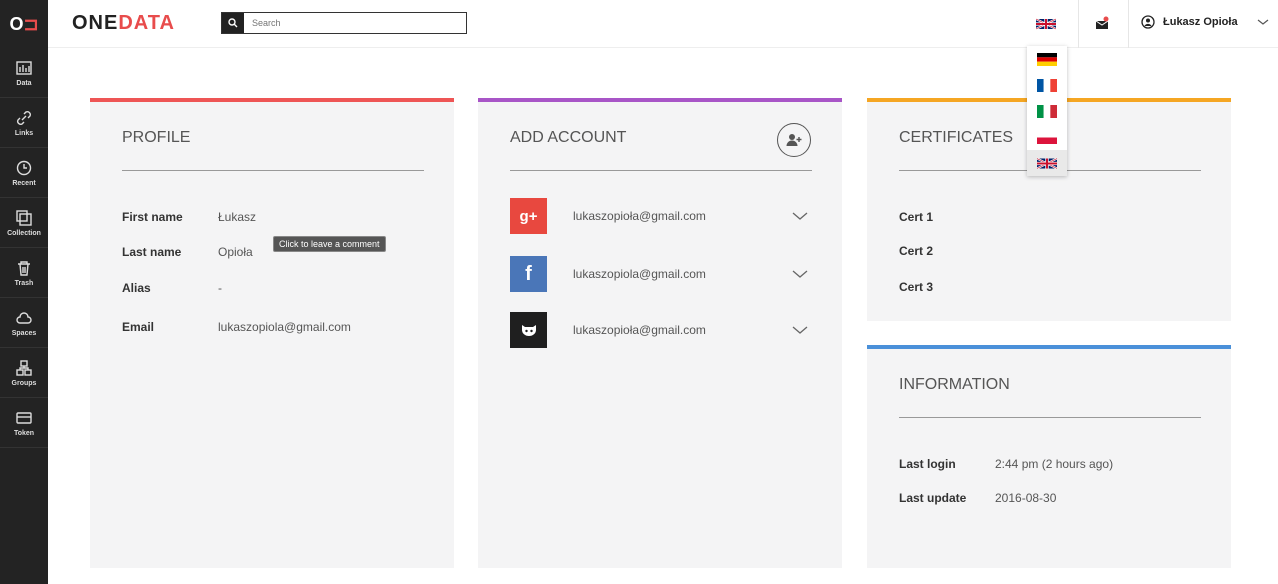  I want to click on field-label: Last name, so click(152, 252).